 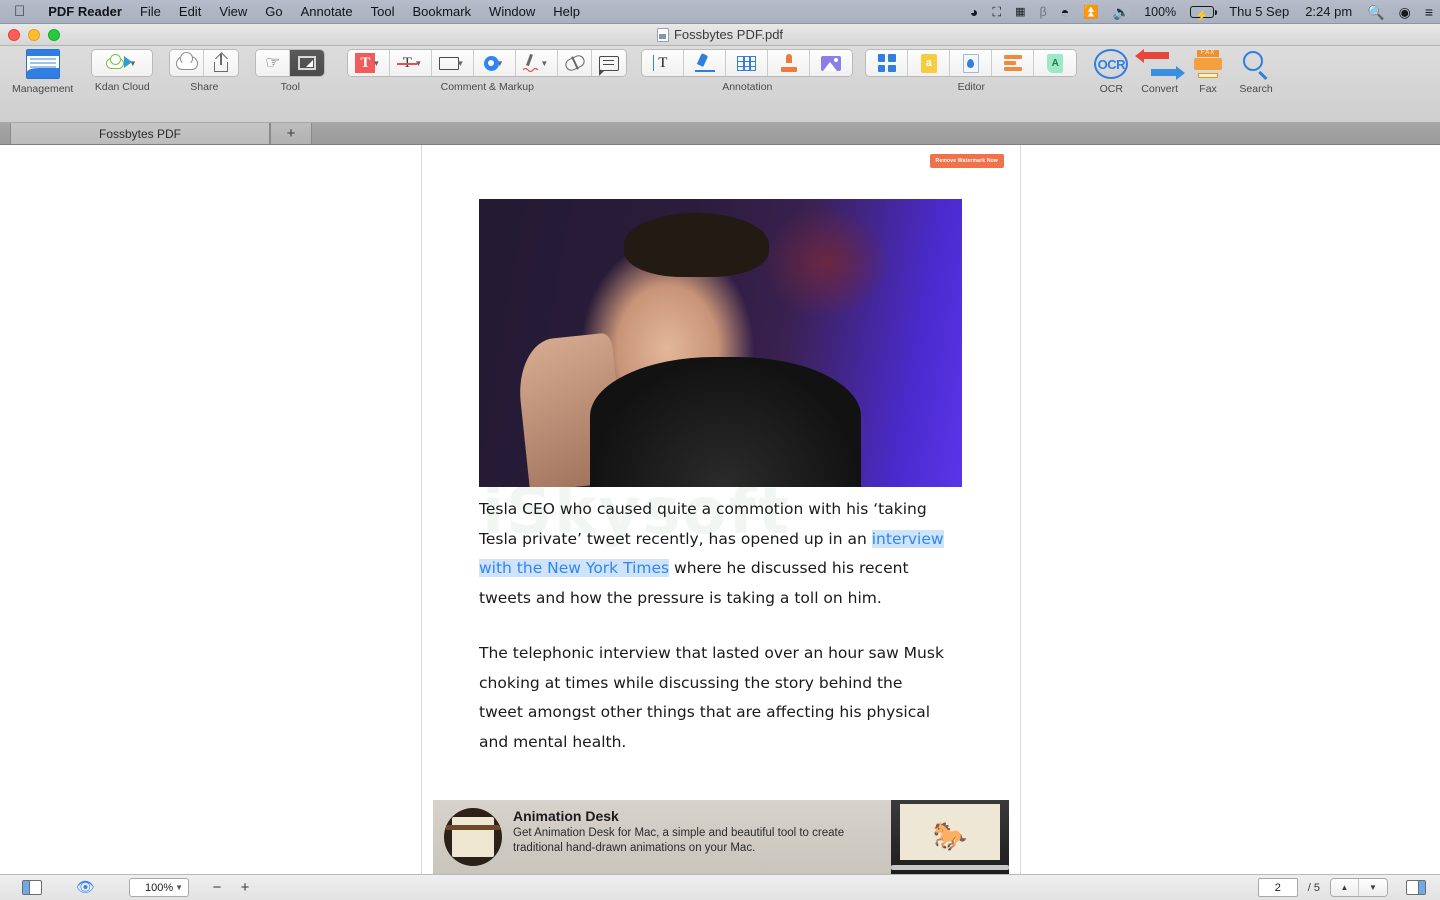 I want to click on kdan-cloud-button: ▼, so click(x=122, y=63).